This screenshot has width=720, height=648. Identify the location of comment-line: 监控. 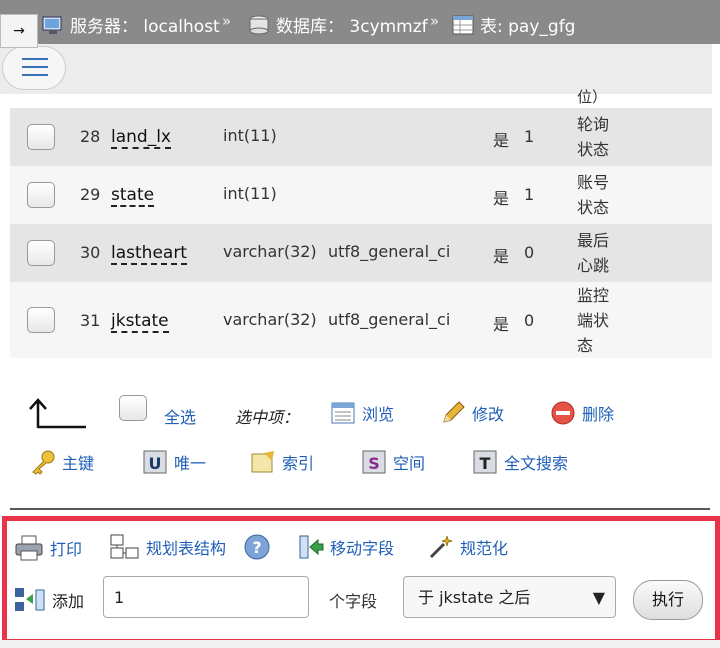
(593, 295).